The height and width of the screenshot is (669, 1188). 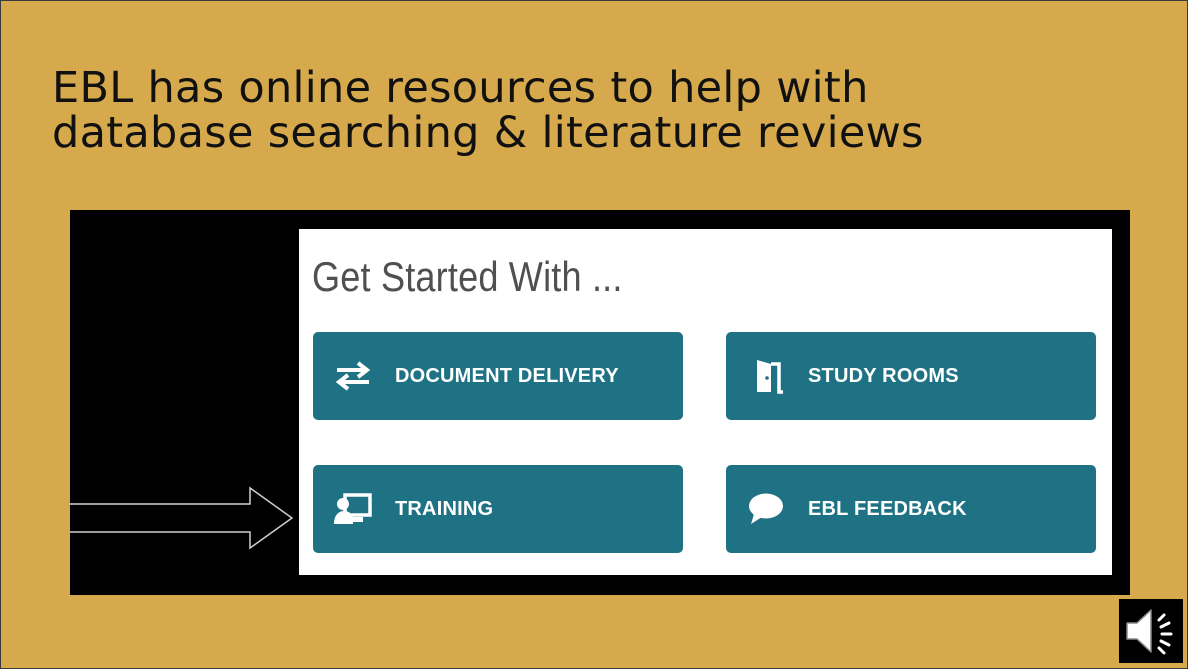 I want to click on study-rooms-button: STUDY ROOMS, so click(x=911, y=376).